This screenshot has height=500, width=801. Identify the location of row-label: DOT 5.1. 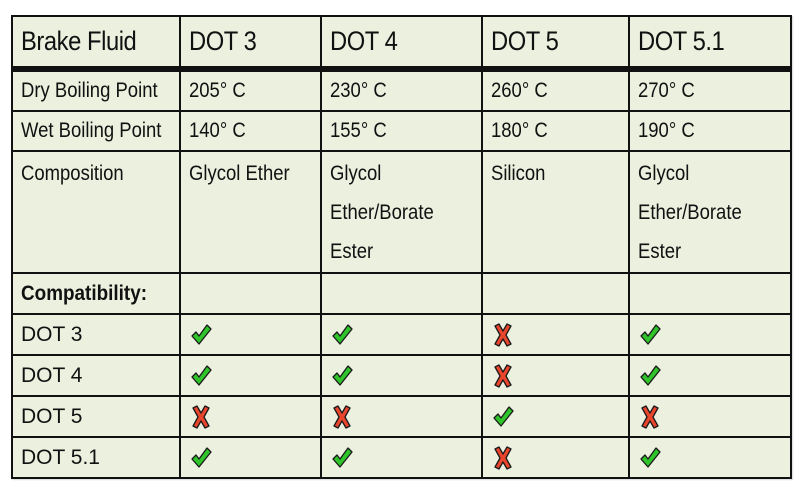
(96, 457).